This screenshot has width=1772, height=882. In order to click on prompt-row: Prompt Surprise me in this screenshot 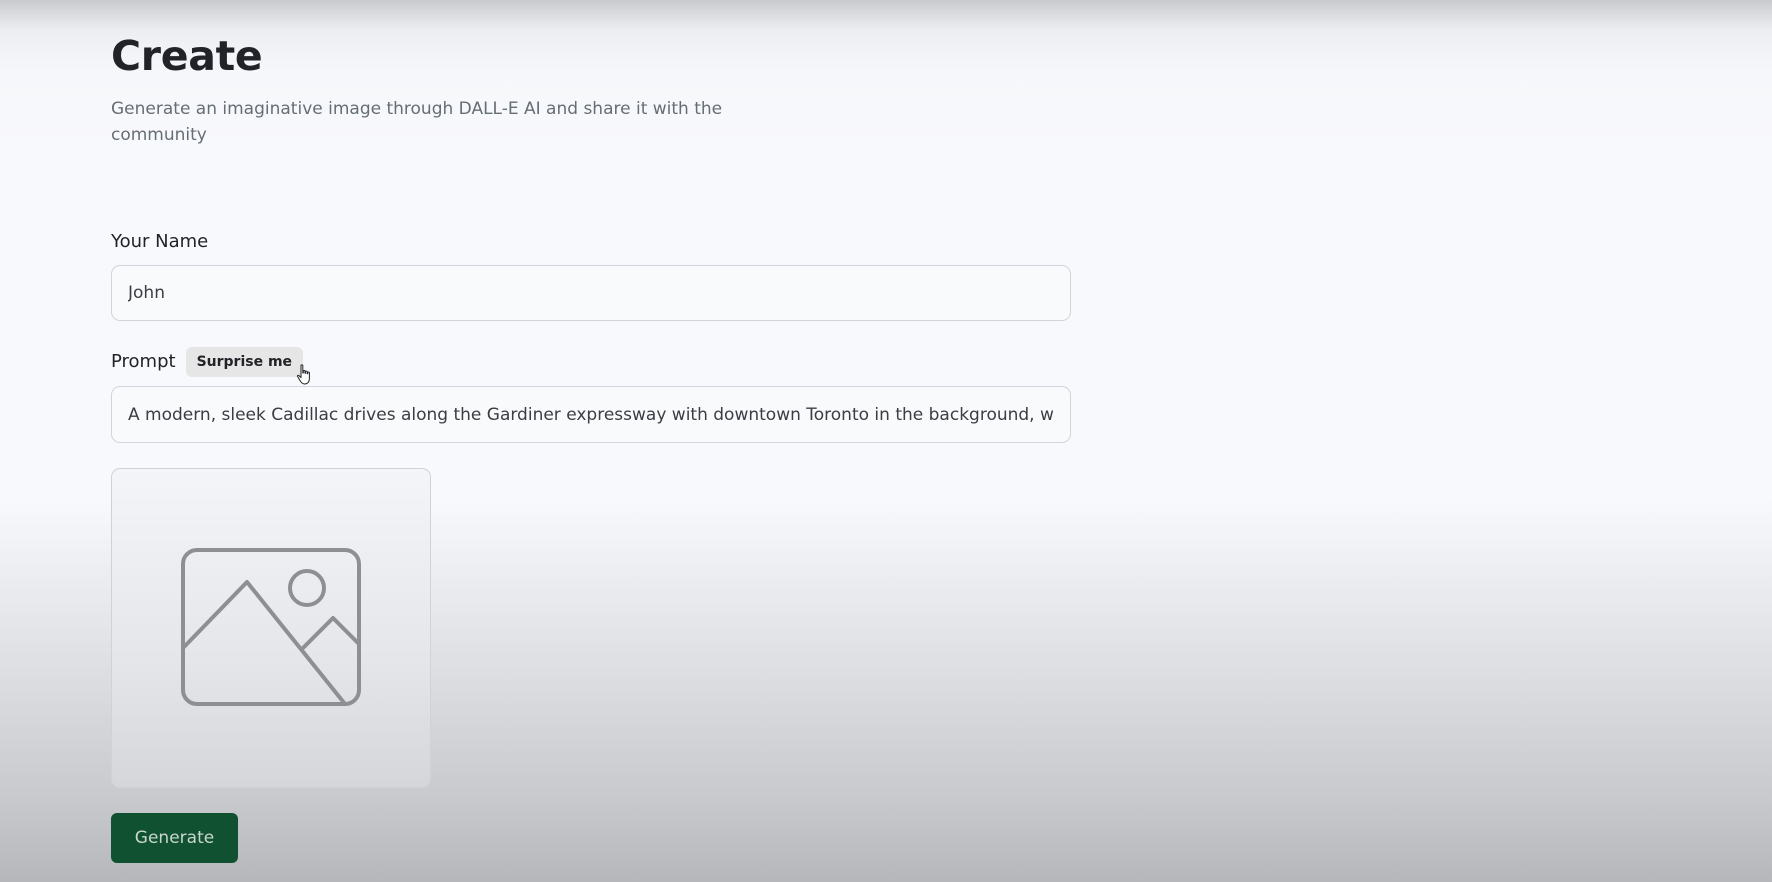, I will do `click(210, 366)`.